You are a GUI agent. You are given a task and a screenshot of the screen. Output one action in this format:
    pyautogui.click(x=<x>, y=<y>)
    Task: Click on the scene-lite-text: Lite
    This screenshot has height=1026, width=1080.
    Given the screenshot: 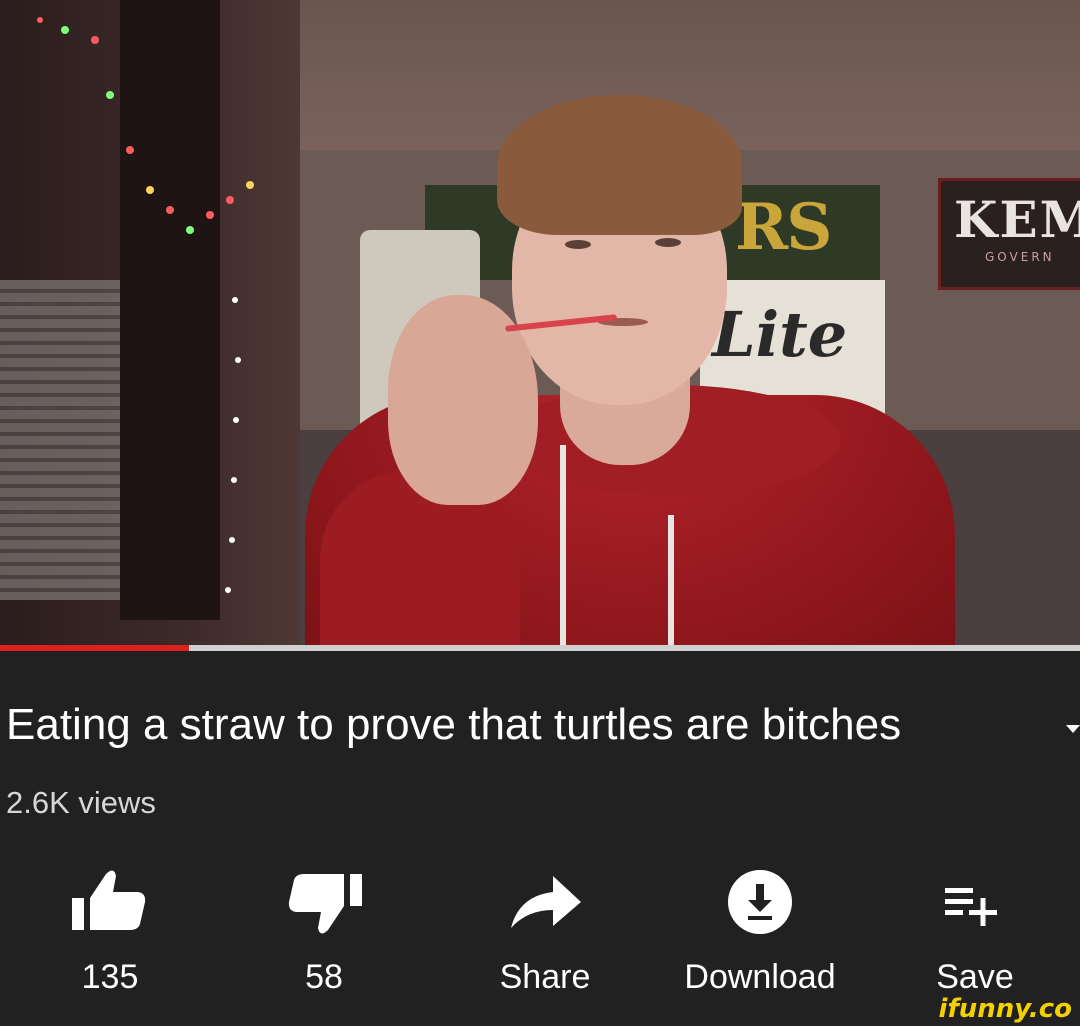 What is the action you would take?
    pyautogui.click(x=780, y=334)
    